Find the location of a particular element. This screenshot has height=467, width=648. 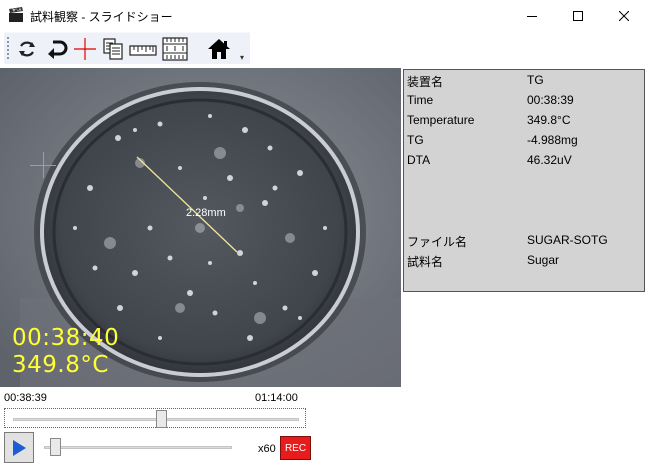

record-button: REC is located at coordinates (295, 448).